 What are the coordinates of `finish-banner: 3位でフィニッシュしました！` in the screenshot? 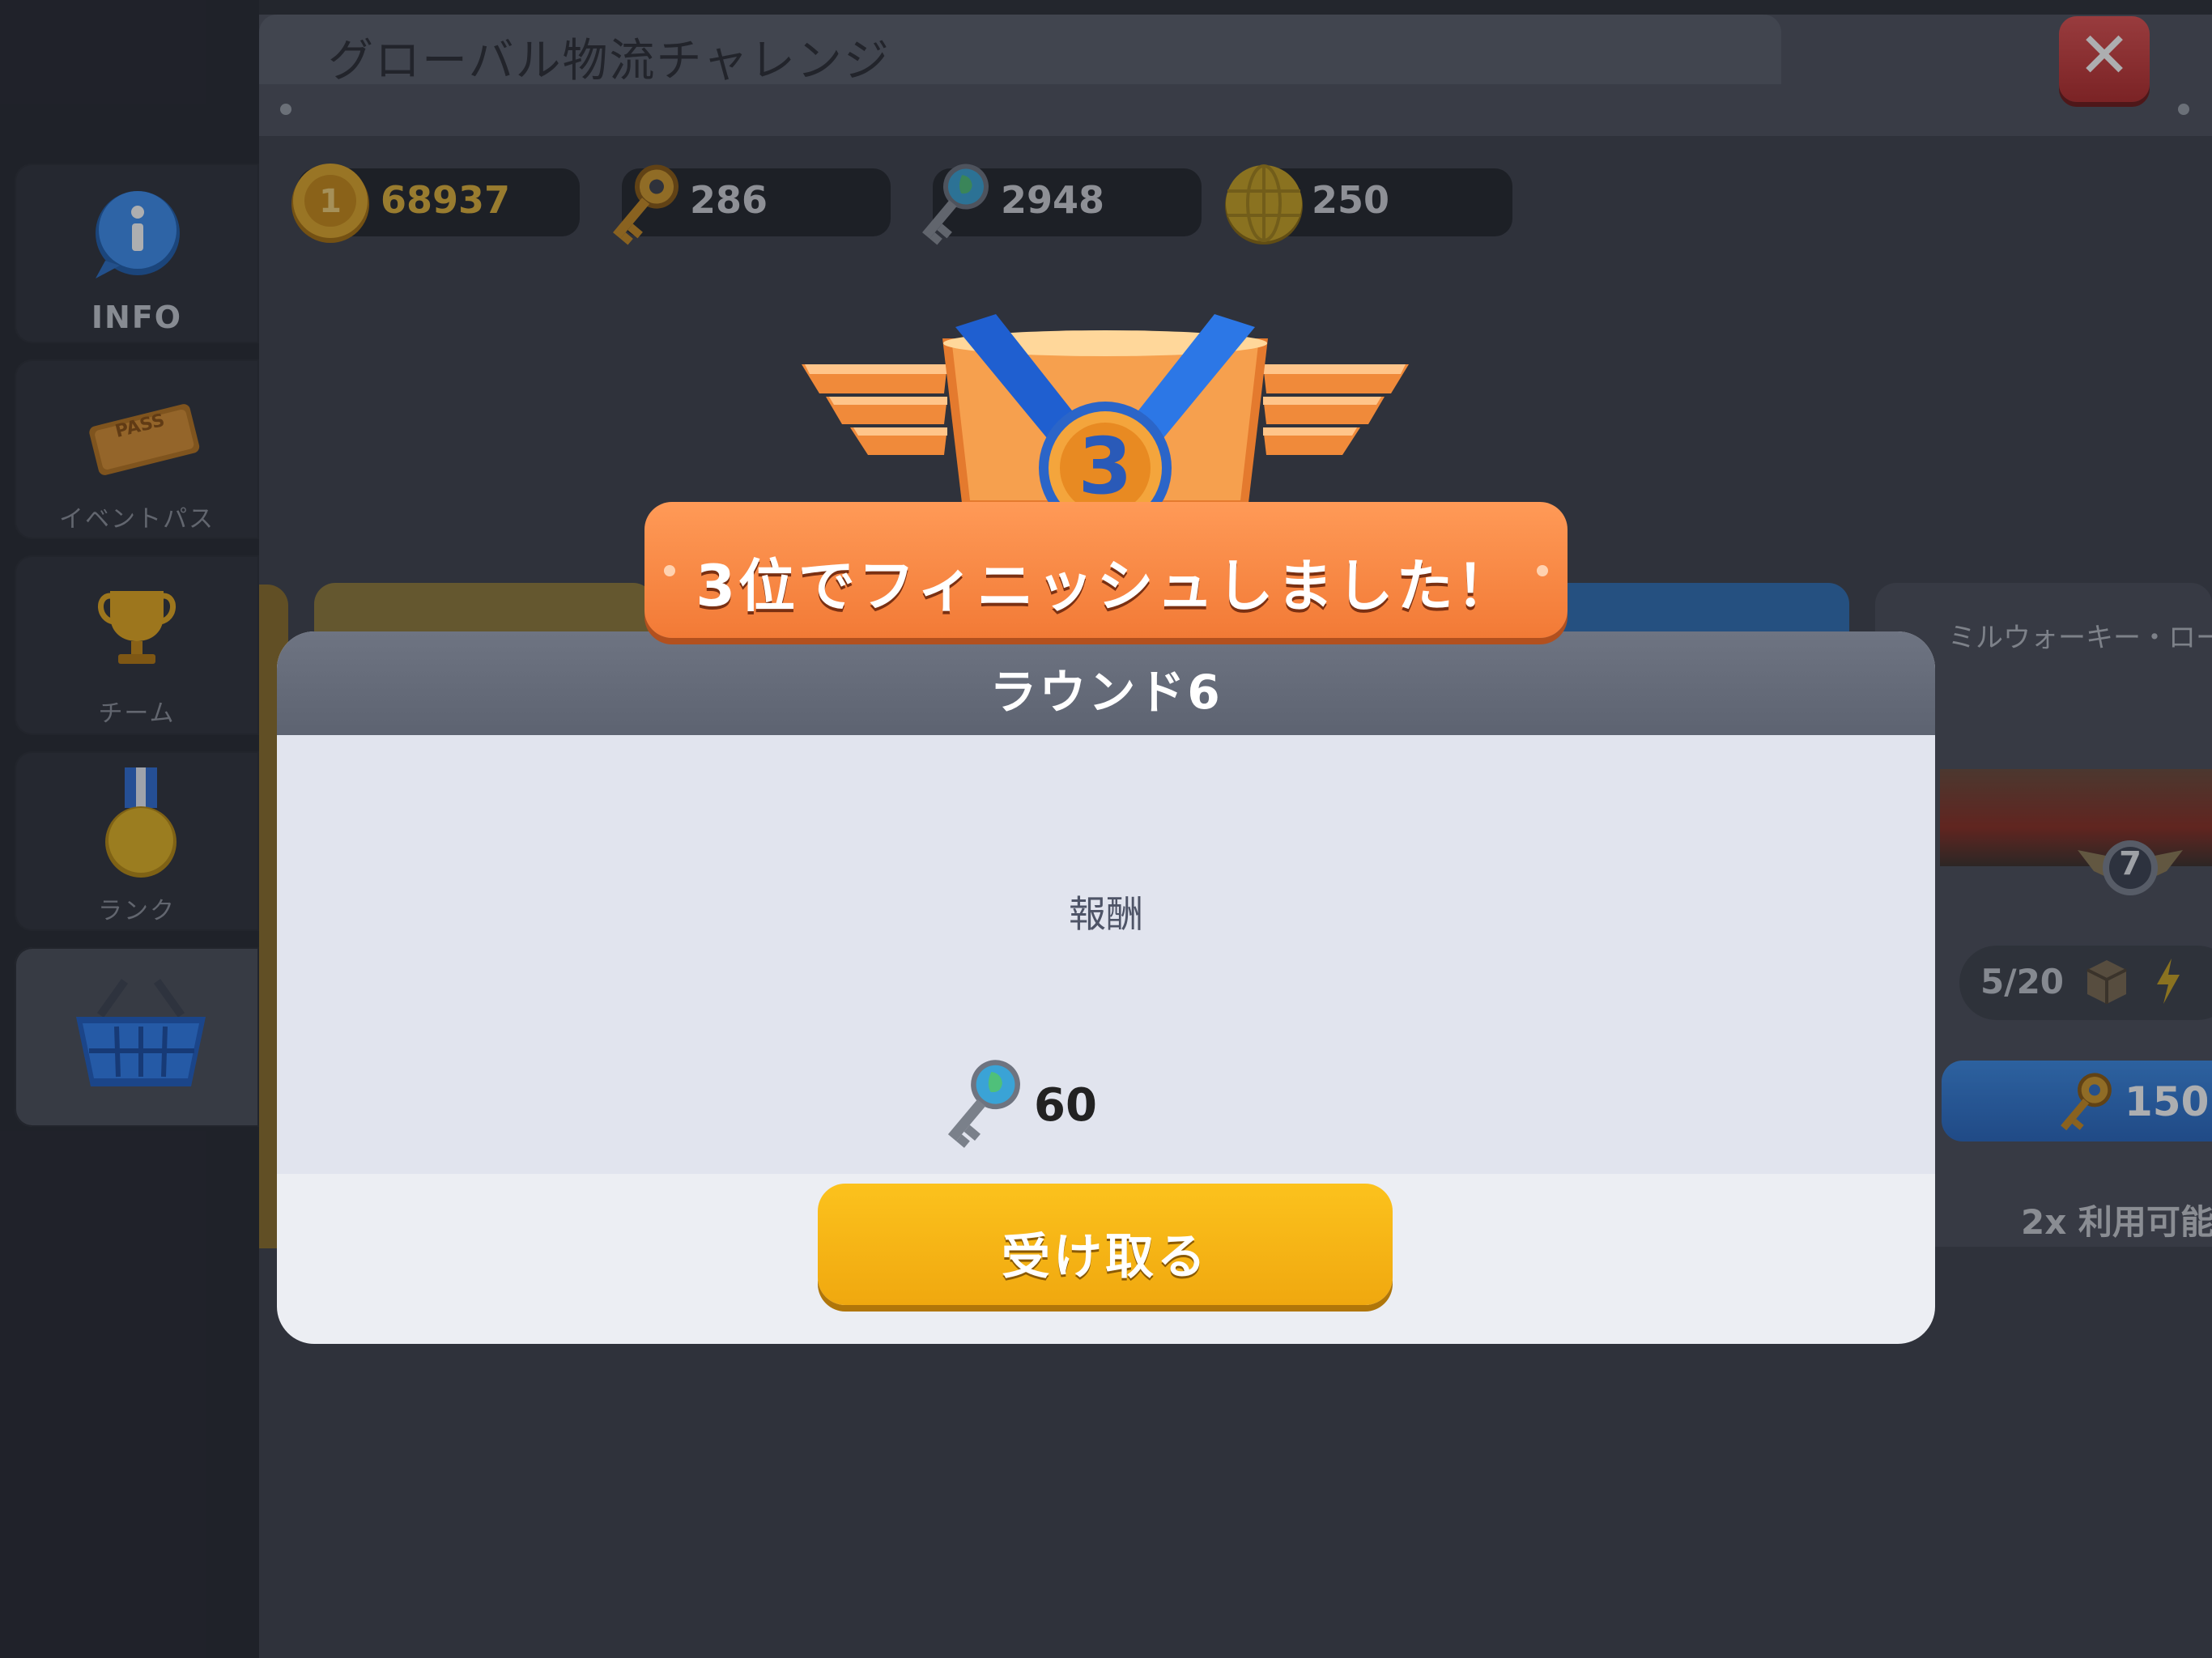 It's located at (1106, 570).